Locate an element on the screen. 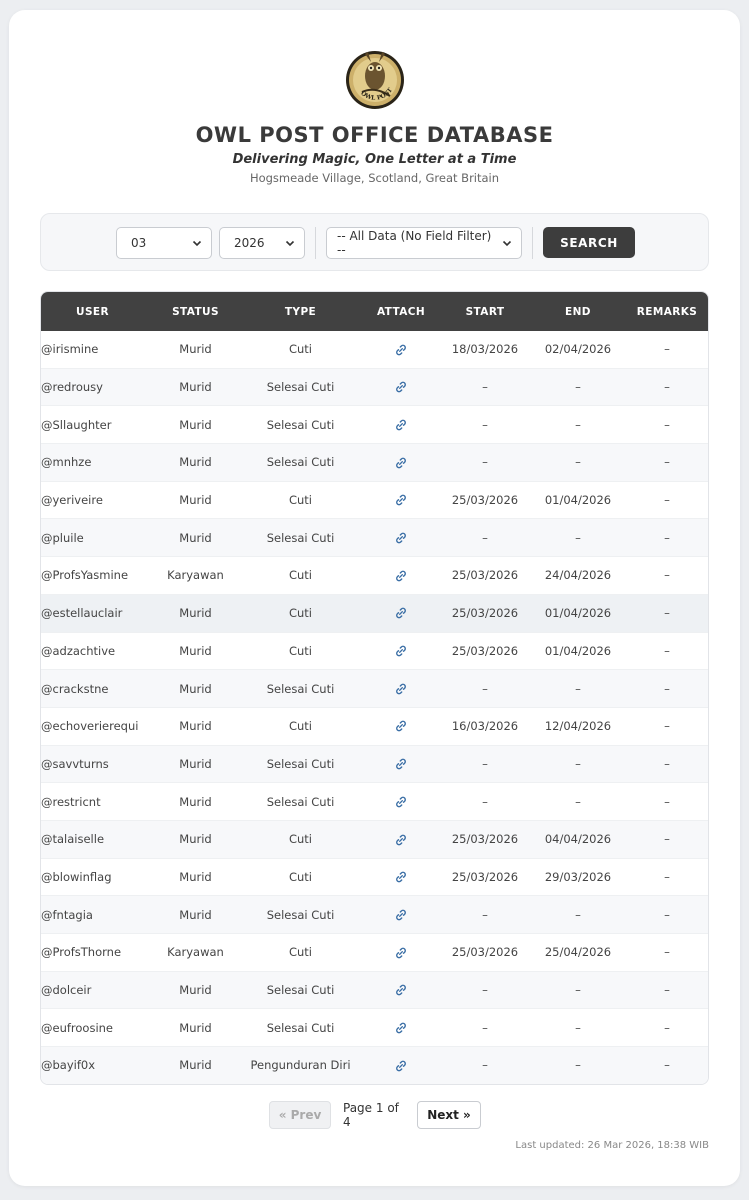  cell-user: @fntagia is located at coordinates (92, 915).